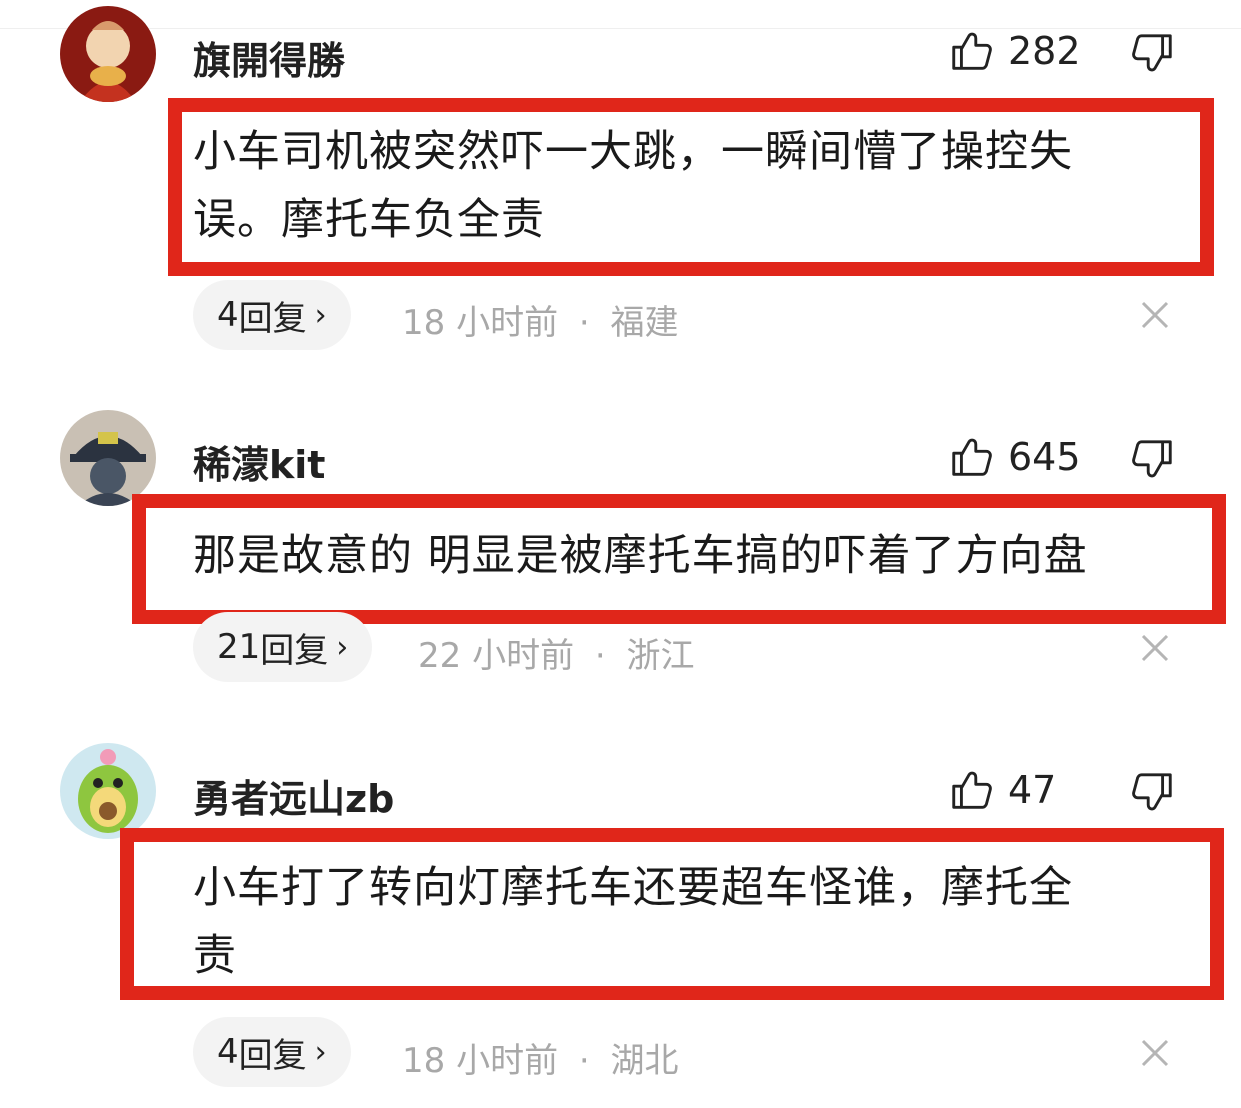 The height and width of the screenshot is (1108, 1241). I want to click on like-count: 47, so click(1032, 790).